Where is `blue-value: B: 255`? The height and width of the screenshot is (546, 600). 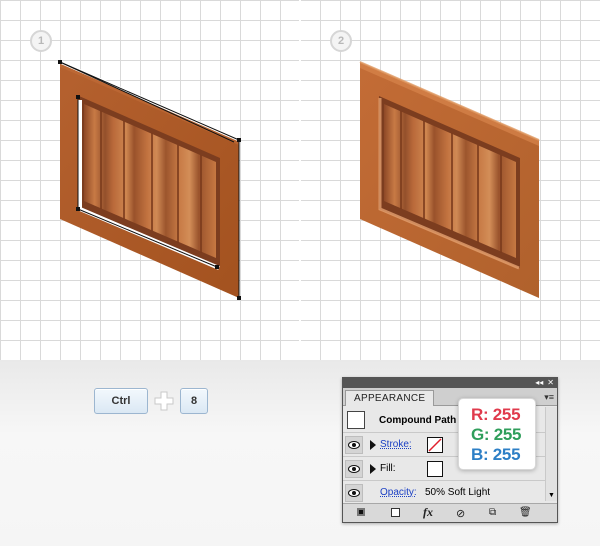
blue-value: B: 255 is located at coordinates (496, 454).